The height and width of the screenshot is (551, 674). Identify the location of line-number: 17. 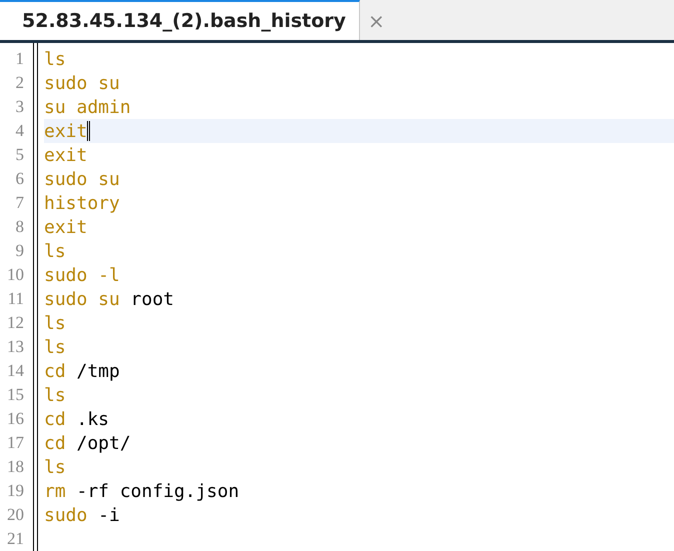
(15, 443).